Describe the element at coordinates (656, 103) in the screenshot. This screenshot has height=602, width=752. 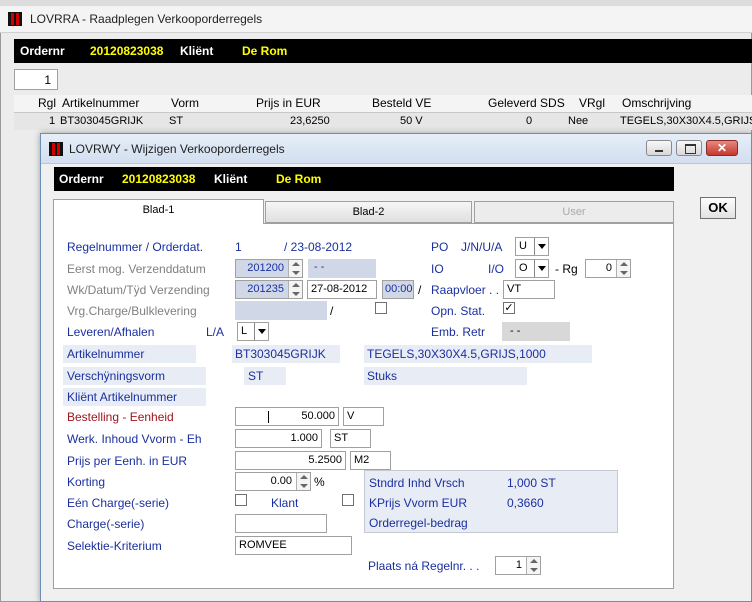
I see `col-omschrijving: Omschrijving` at that location.